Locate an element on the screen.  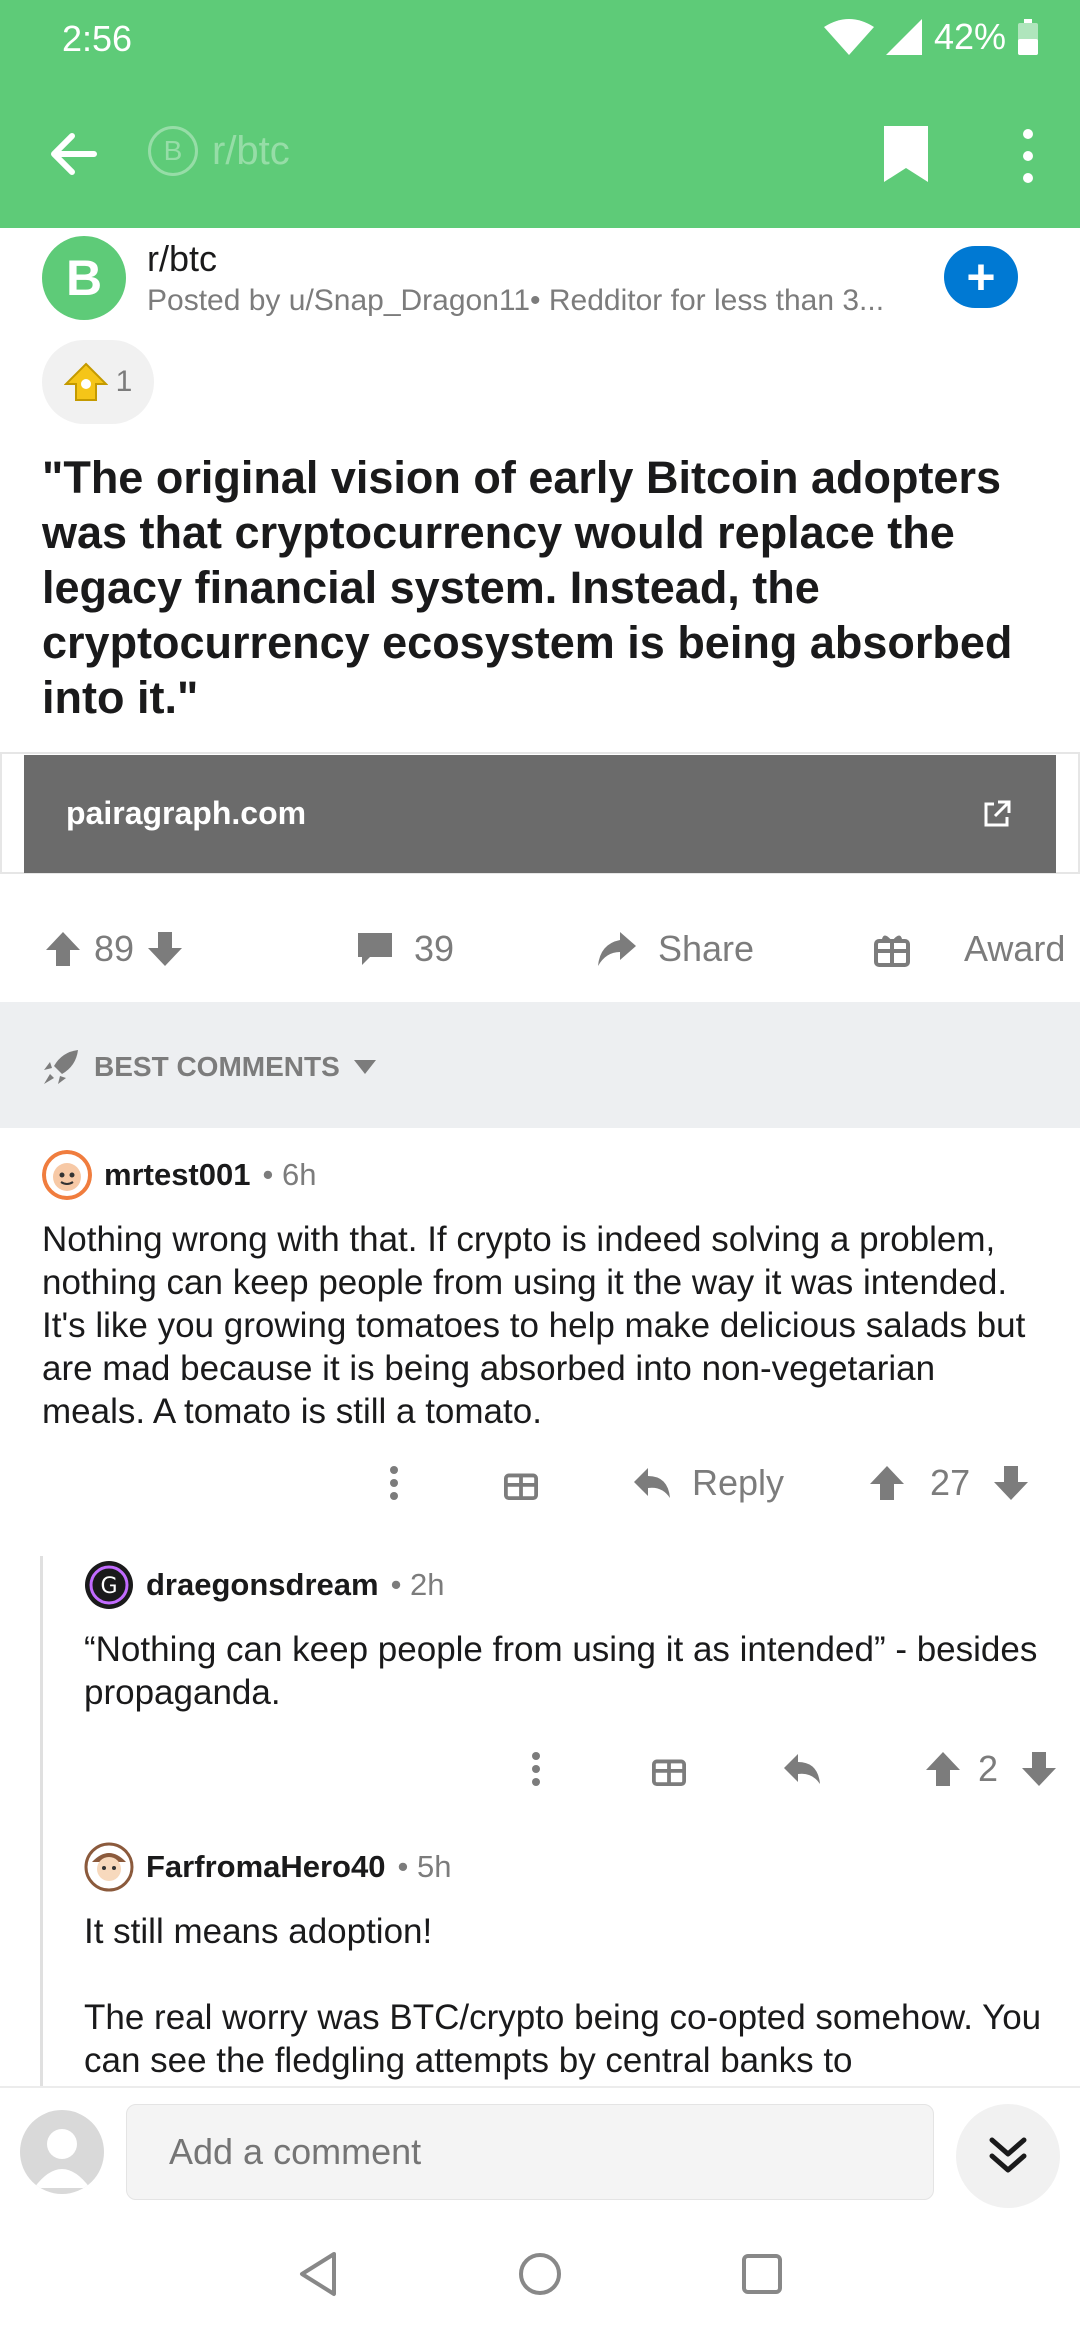
rocket-icon is located at coordinates (61, 1067).